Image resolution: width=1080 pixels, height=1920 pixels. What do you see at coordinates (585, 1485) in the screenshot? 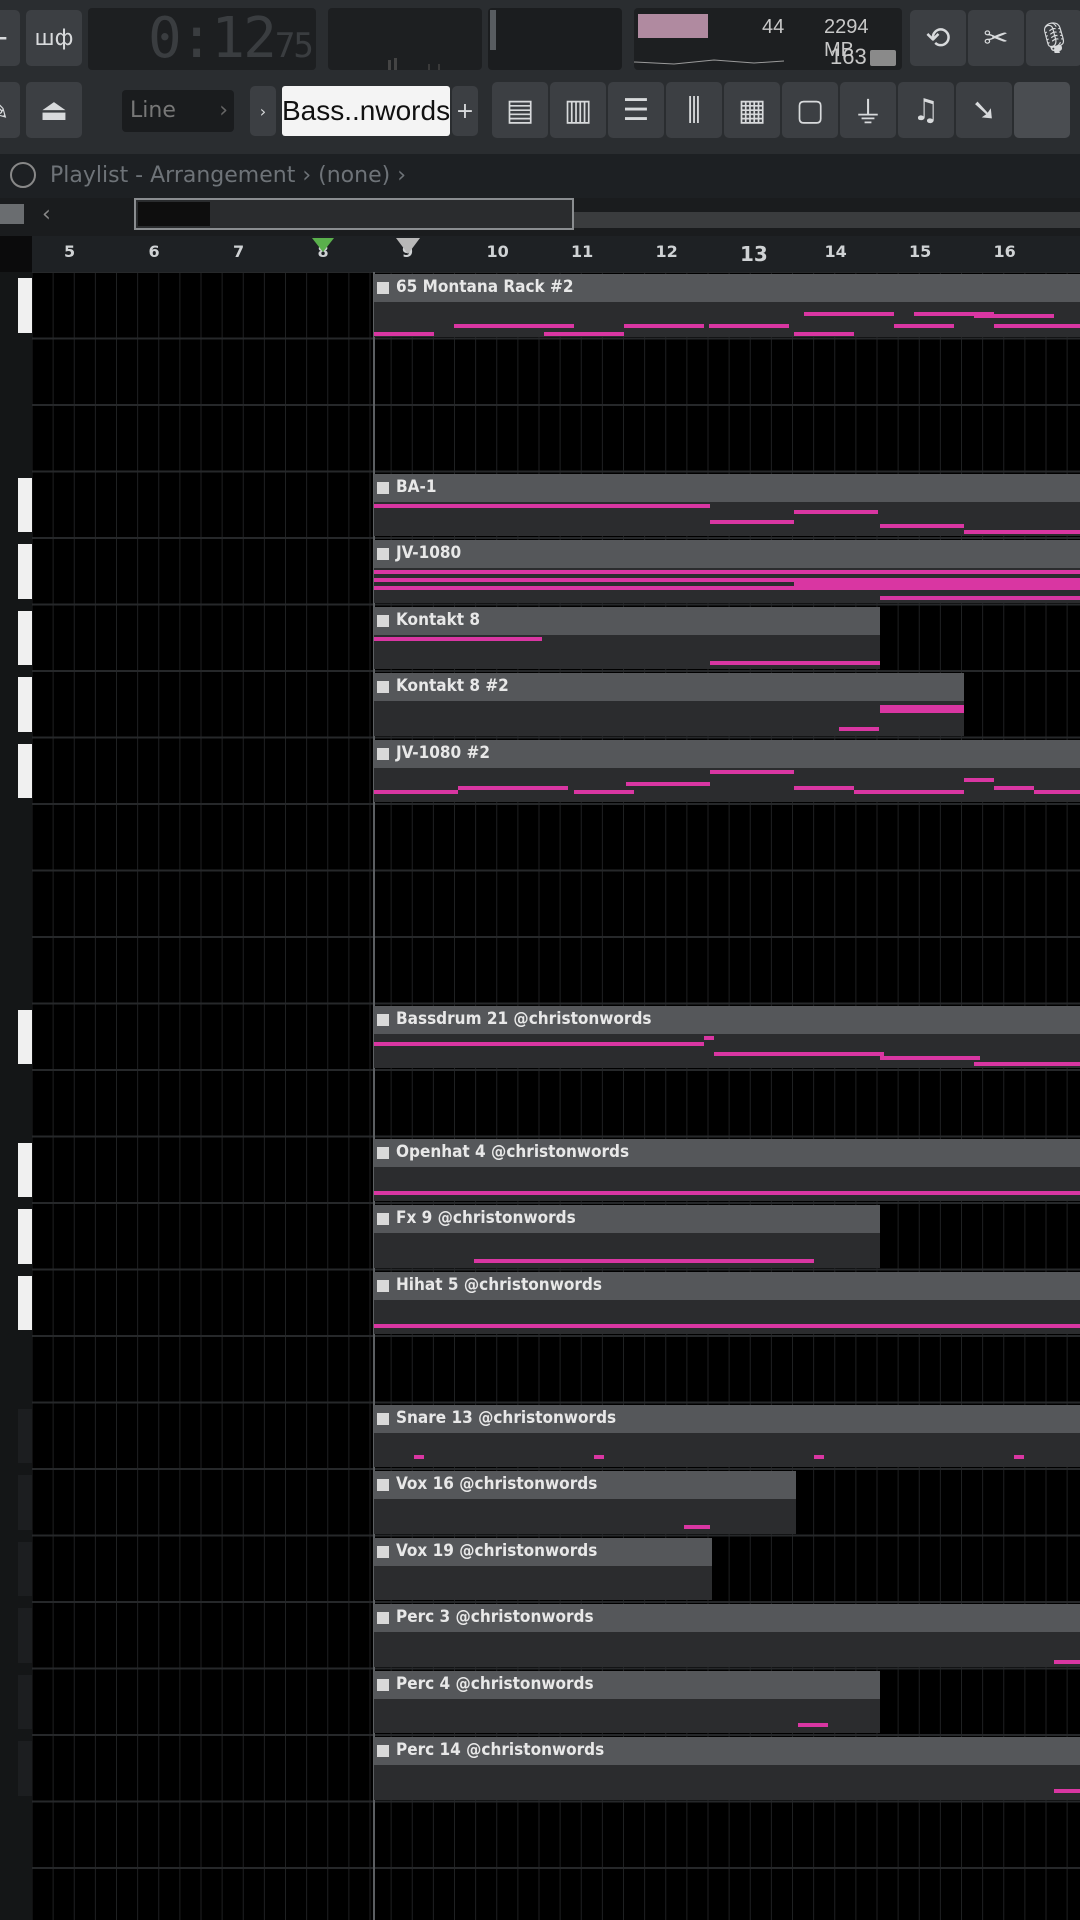
I see `clip-header: Vox 16 @christonwords` at bounding box center [585, 1485].